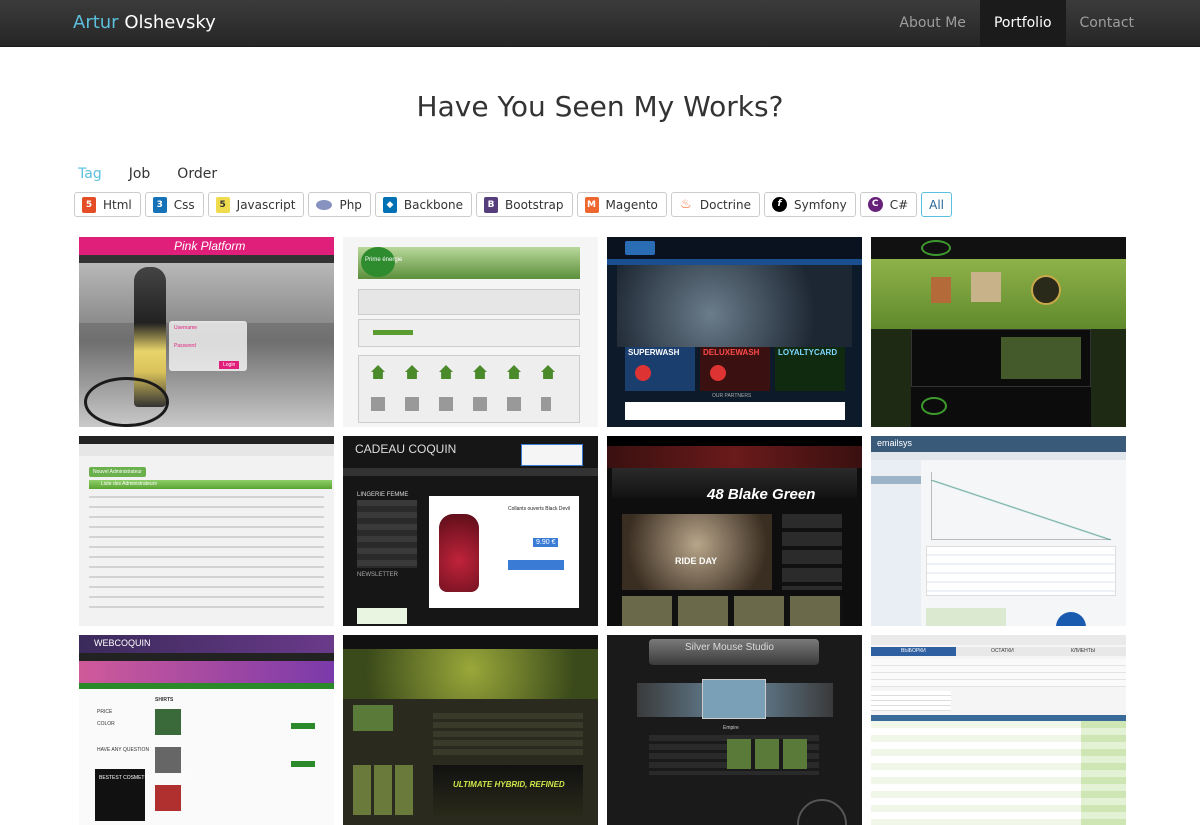  I want to click on sidebar-price-label: PRICE, so click(105, 712).